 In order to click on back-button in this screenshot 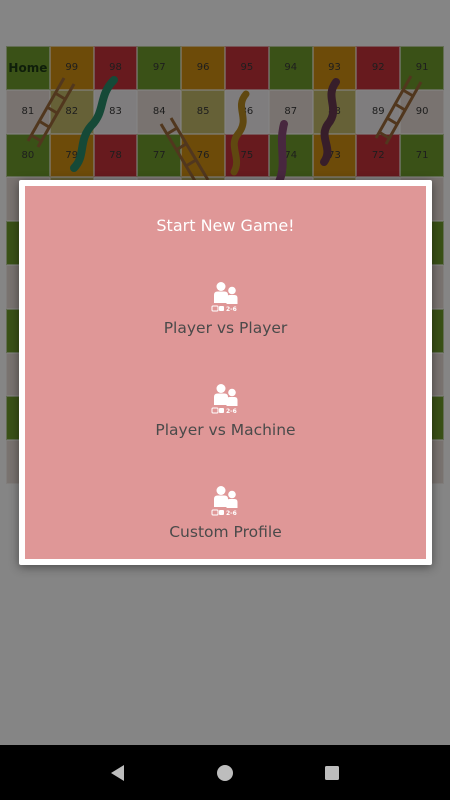, I will do `click(118, 773)`.